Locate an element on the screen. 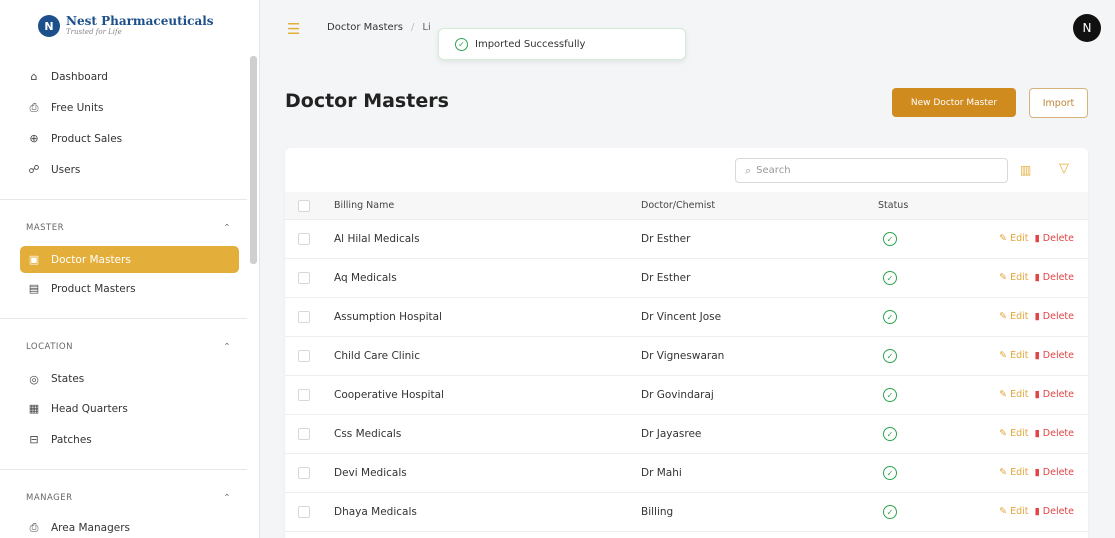 This screenshot has width=1115, height=538. column-header-billing-name: Billing Name is located at coordinates (364, 205).